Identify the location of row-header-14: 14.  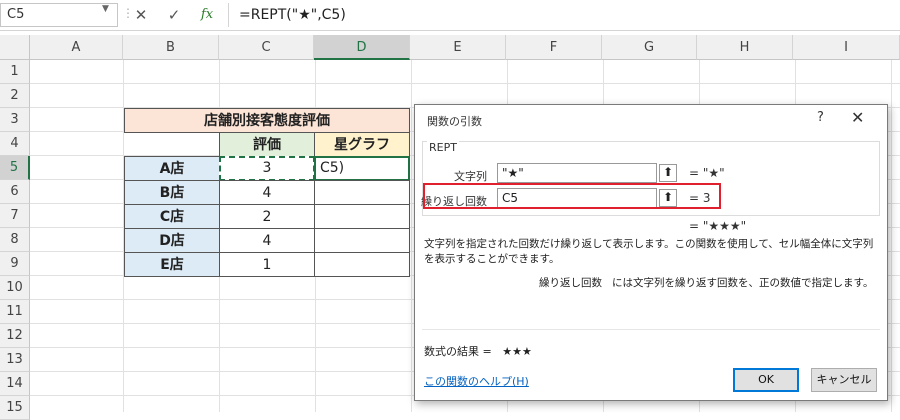
(15, 384).